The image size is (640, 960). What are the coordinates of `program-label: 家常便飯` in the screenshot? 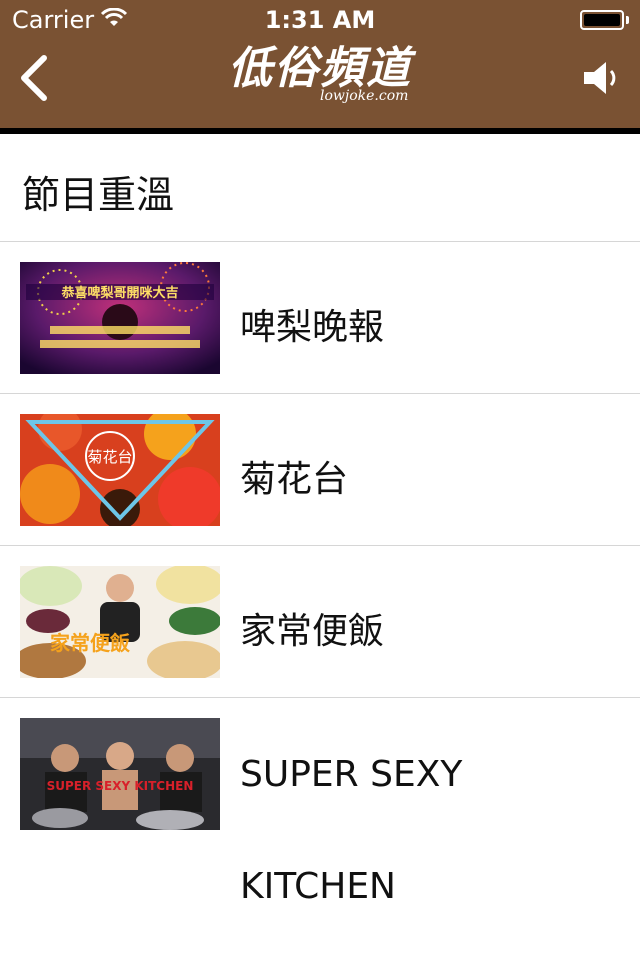 It's located at (312, 631).